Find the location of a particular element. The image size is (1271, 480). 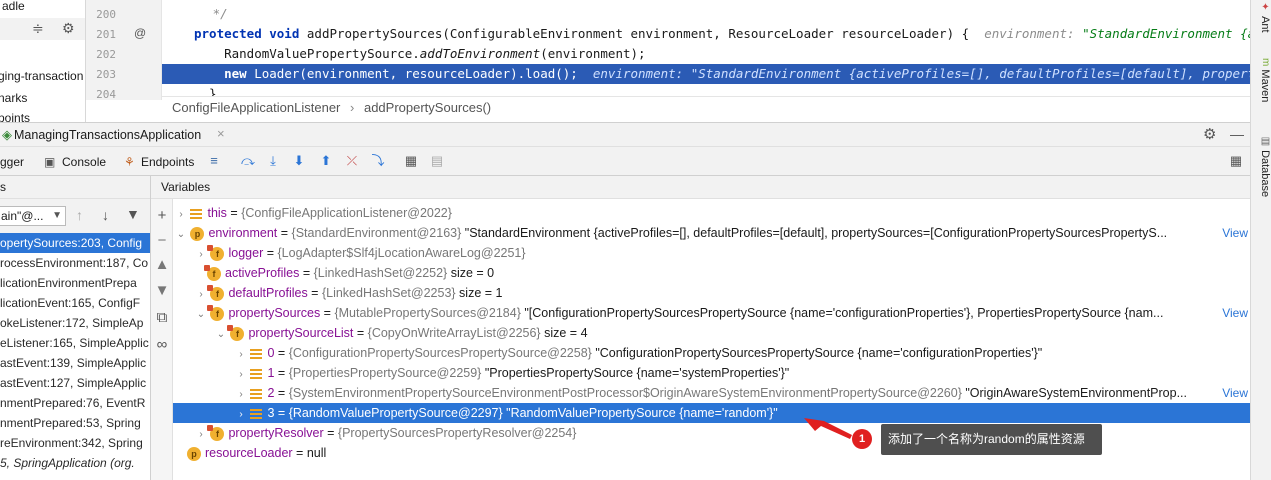

variable-name: logger is located at coordinates (246, 253).